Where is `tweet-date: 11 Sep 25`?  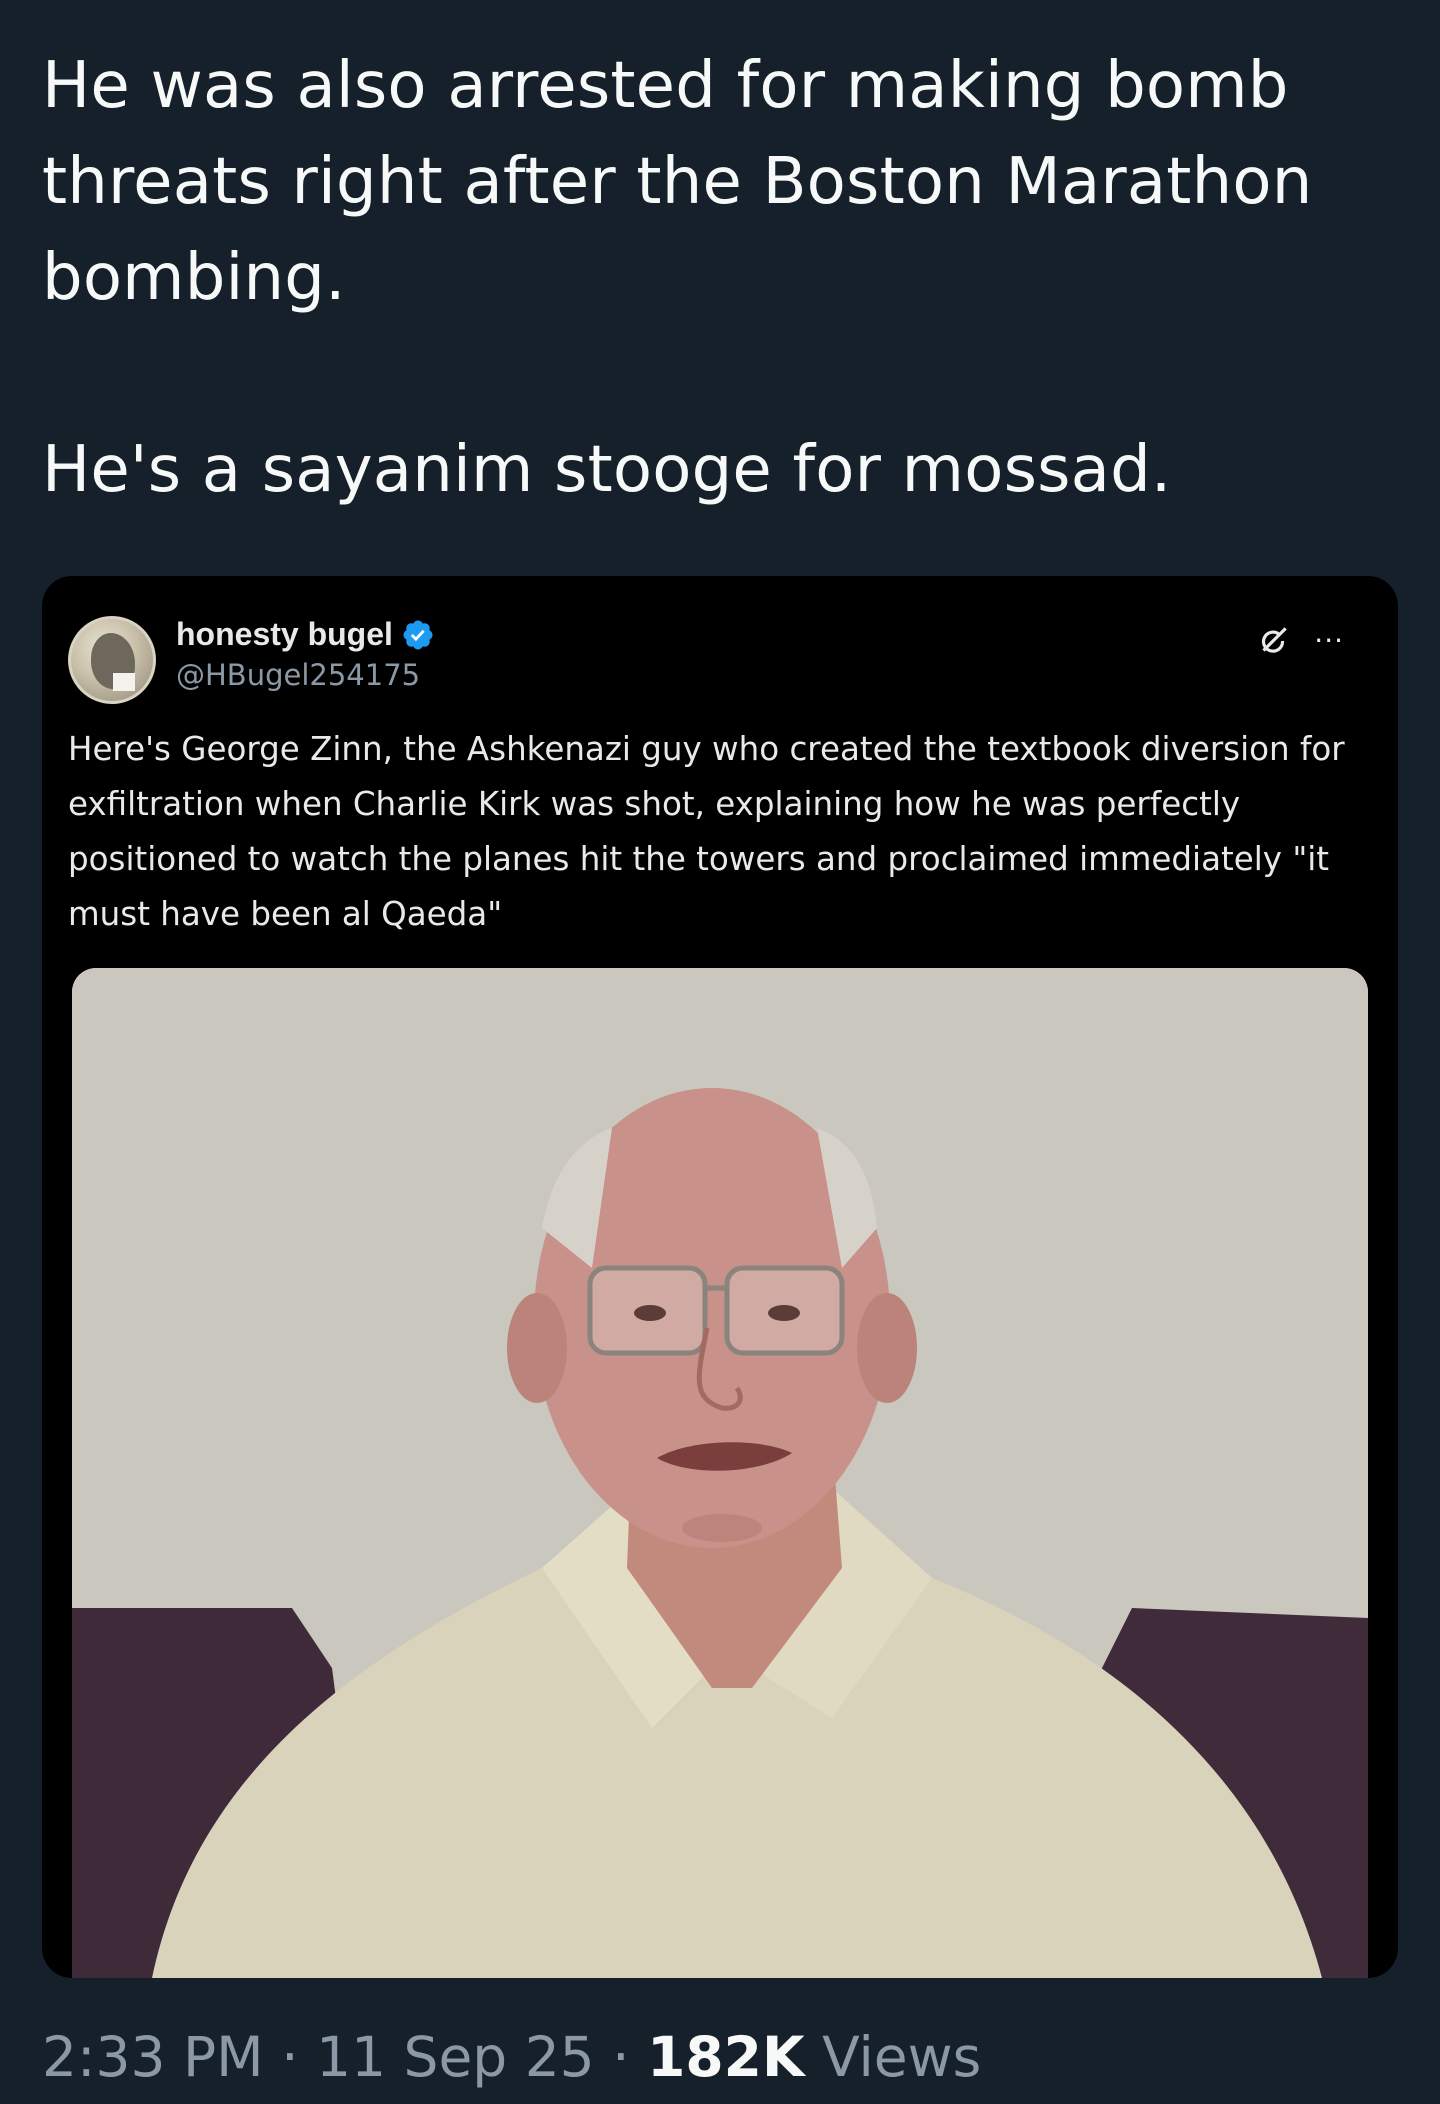
tweet-date: 11 Sep 25 is located at coordinates (455, 2057).